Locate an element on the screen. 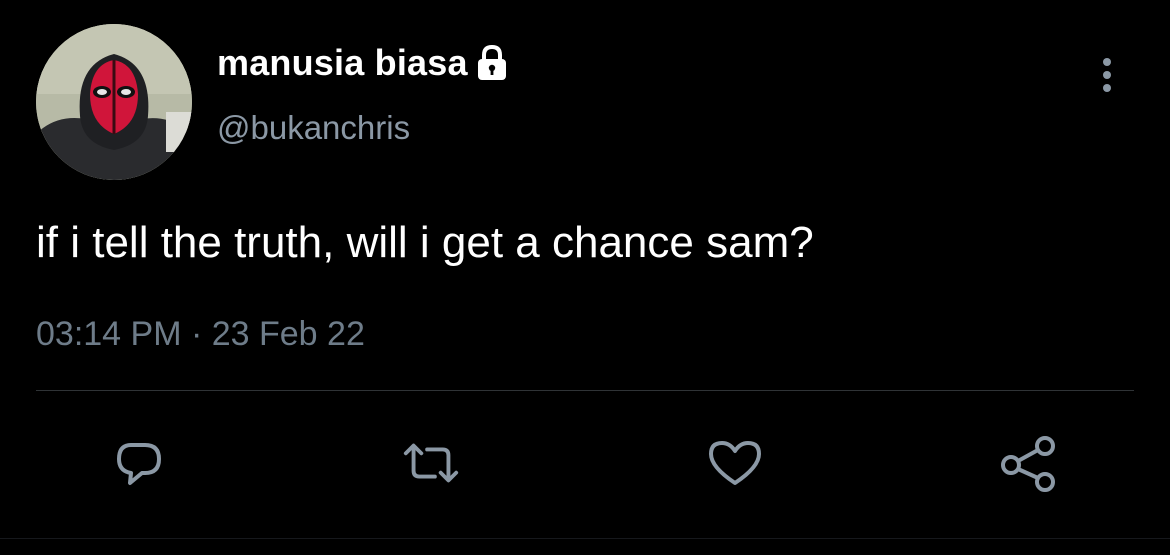 Image resolution: width=1170 pixels, height=555 pixels. more-vertical-icon is located at coordinates (1107, 75).